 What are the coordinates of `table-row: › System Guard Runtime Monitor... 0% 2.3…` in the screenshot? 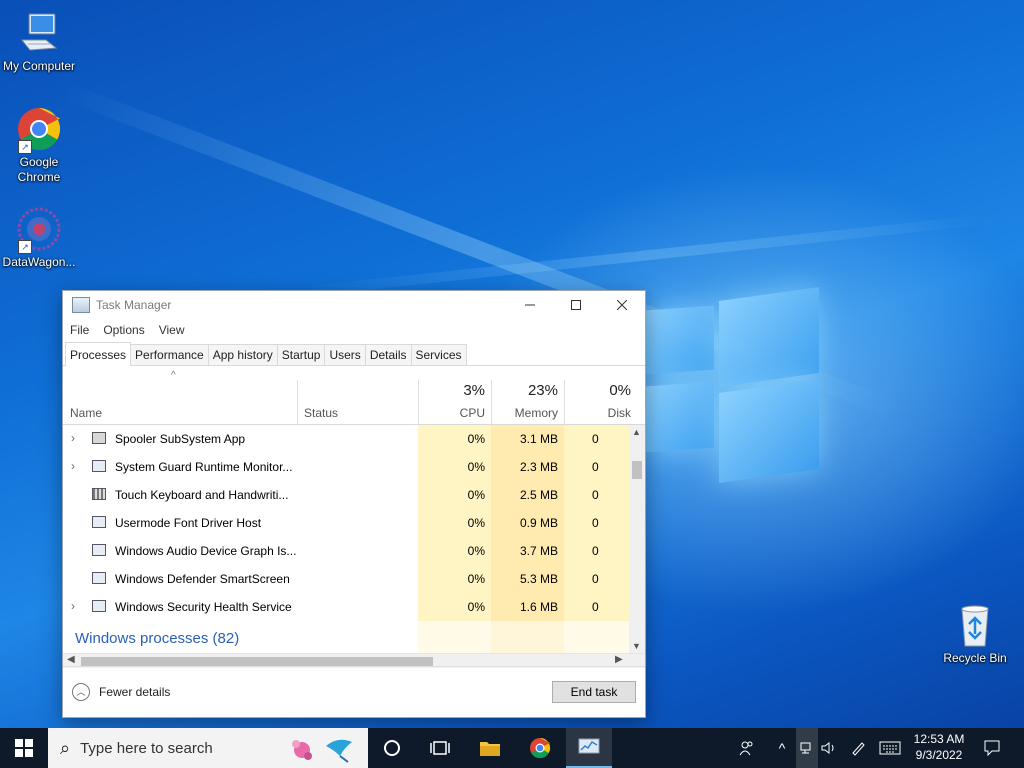 It's located at (346, 467).